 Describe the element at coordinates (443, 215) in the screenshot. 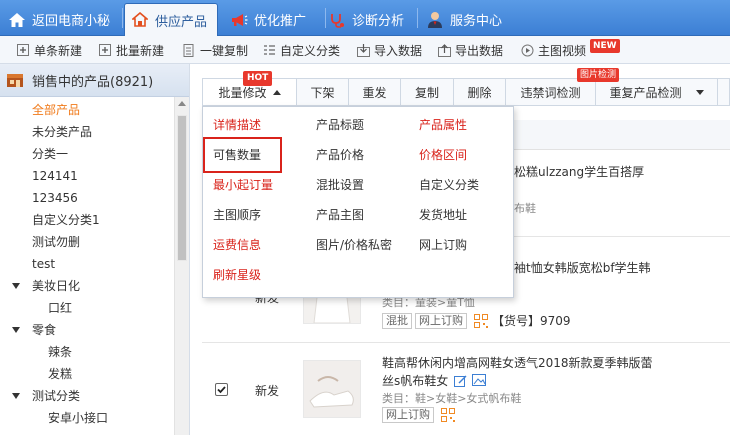

I see `menu-item-shipping-address: 发货地址` at that location.